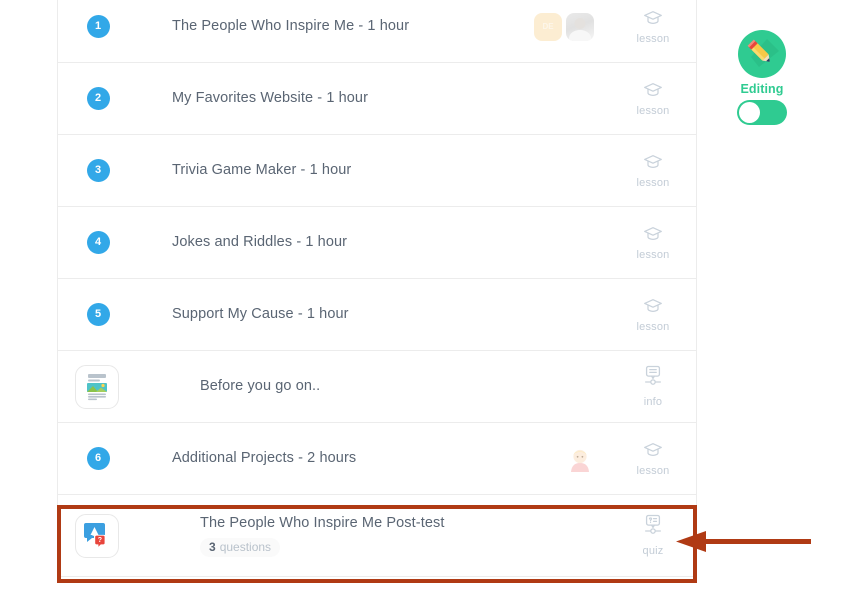 The width and height of the screenshot is (853, 611). What do you see at coordinates (97, 535) in the screenshot?
I see `quiz-bubbles-icon: ?` at bounding box center [97, 535].